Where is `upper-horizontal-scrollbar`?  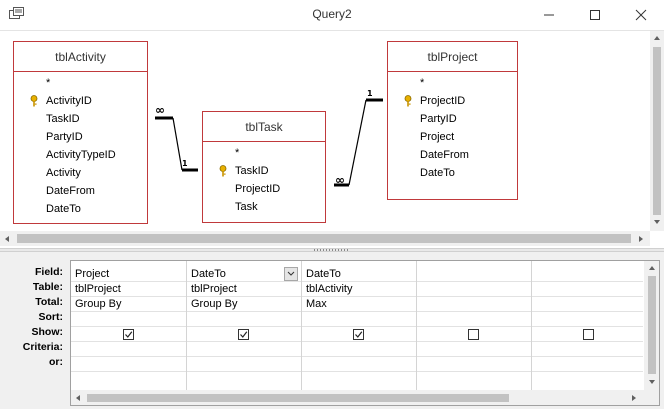 upper-horizontal-scrollbar is located at coordinates (325, 238).